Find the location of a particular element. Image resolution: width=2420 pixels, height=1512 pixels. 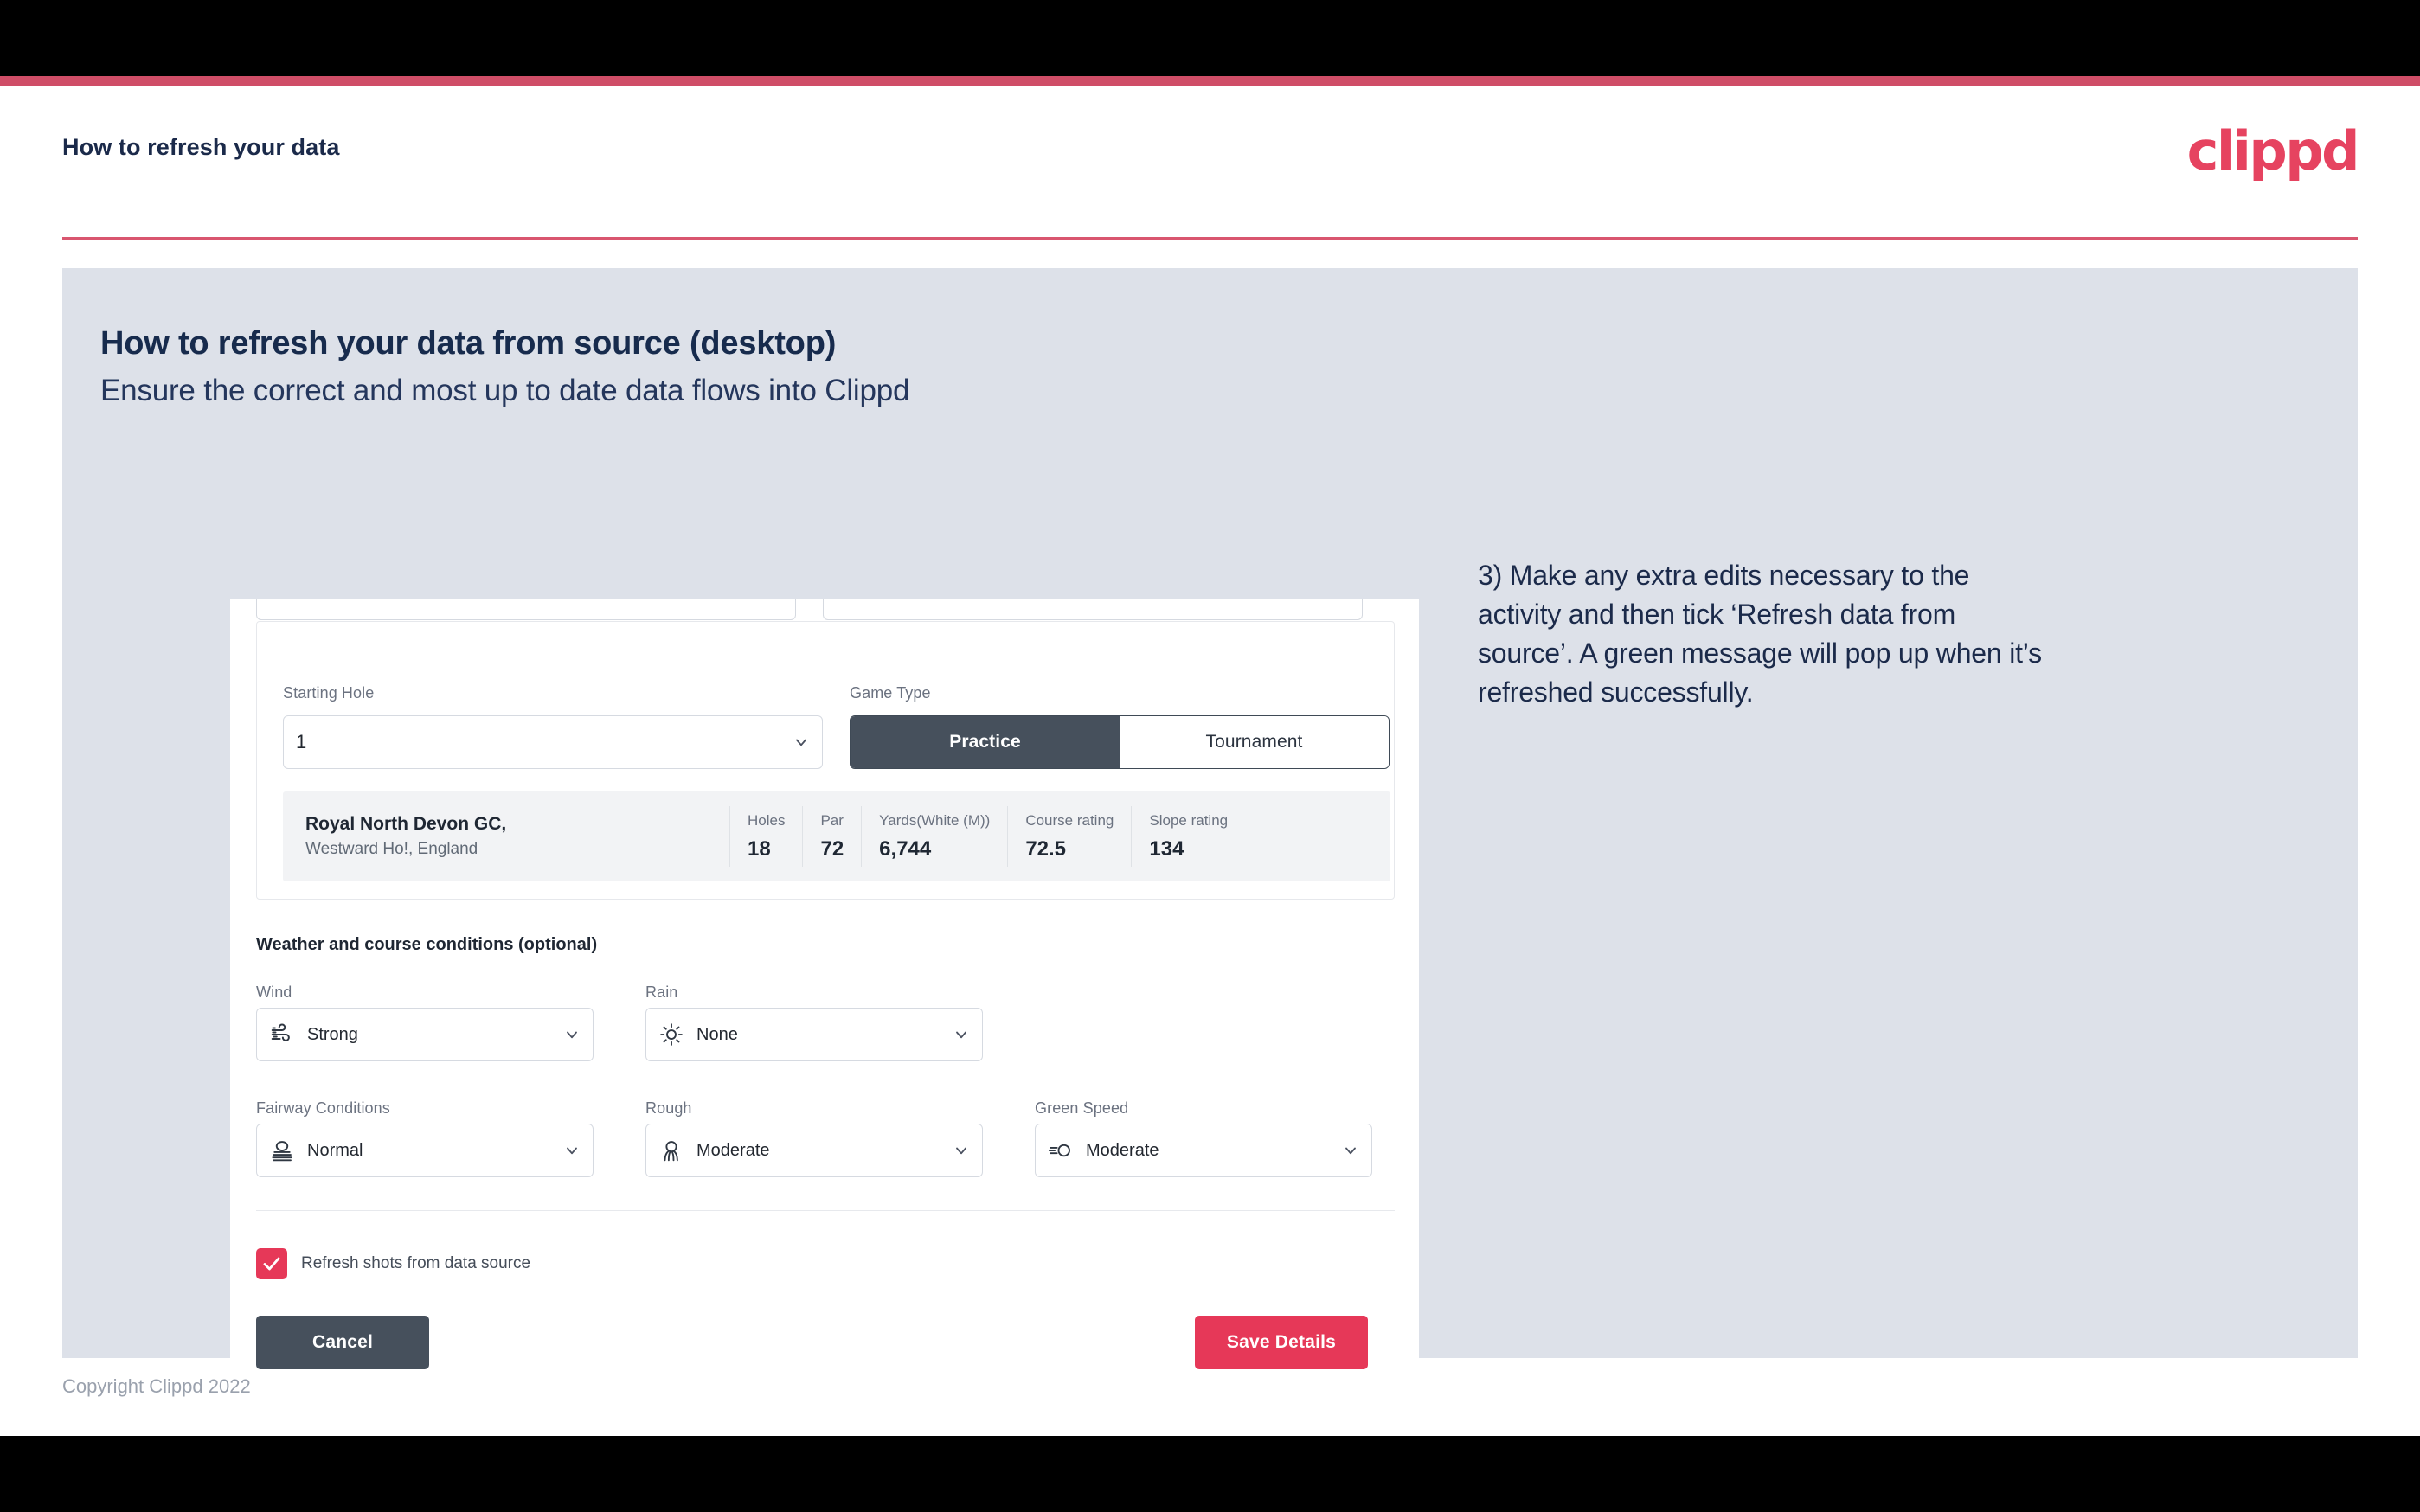

fairway-value: Normal is located at coordinates (335, 1150).